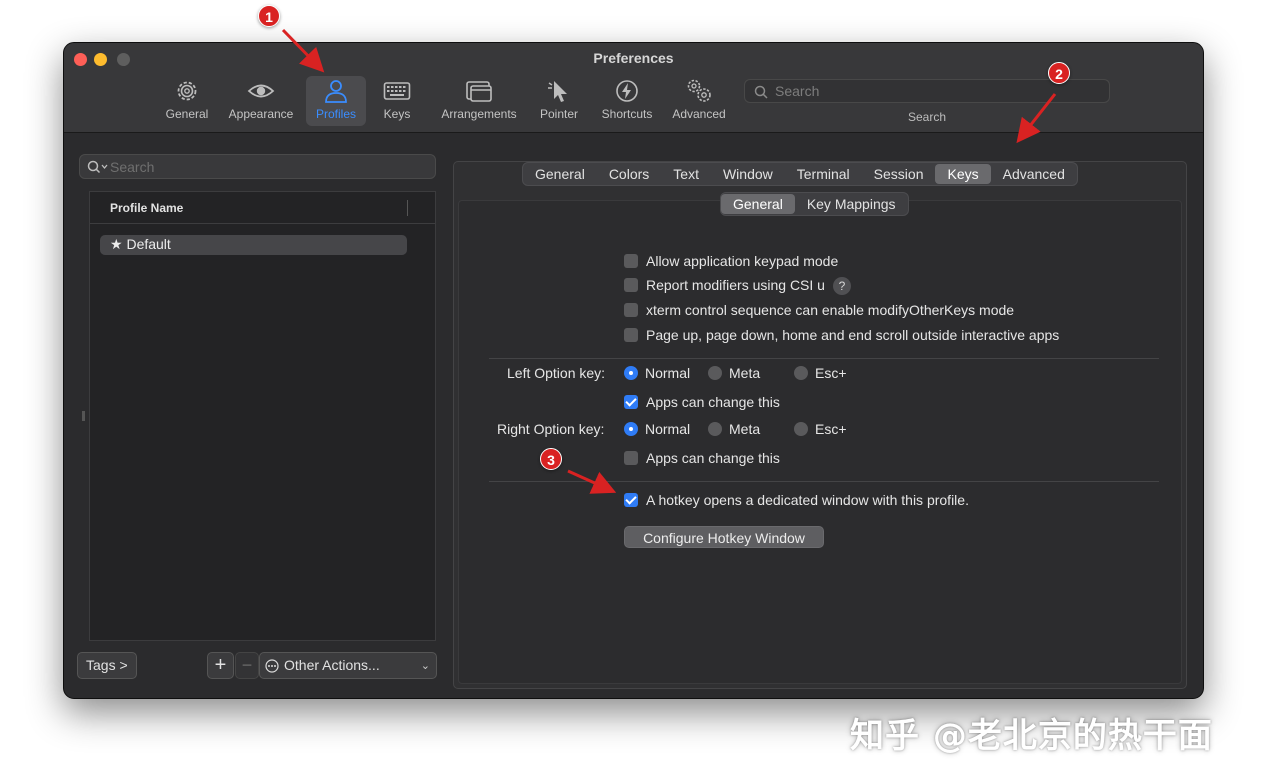 The height and width of the screenshot is (783, 1267). What do you see at coordinates (1059, 73) in the screenshot?
I see `annotation-badge-2: 2` at bounding box center [1059, 73].